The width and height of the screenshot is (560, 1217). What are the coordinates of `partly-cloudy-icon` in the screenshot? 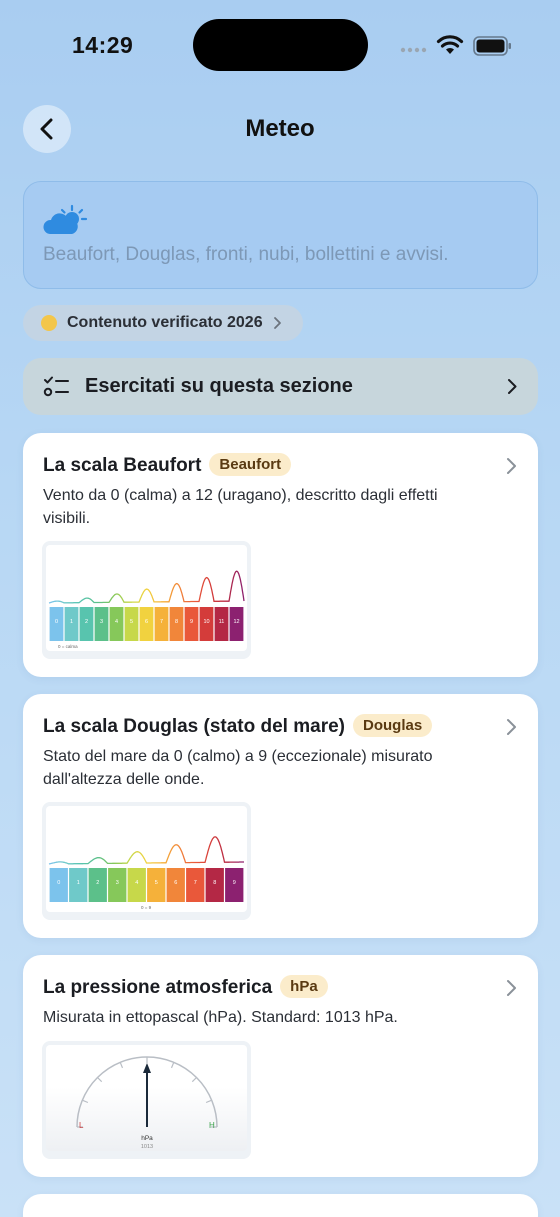 It's located at (65, 219).